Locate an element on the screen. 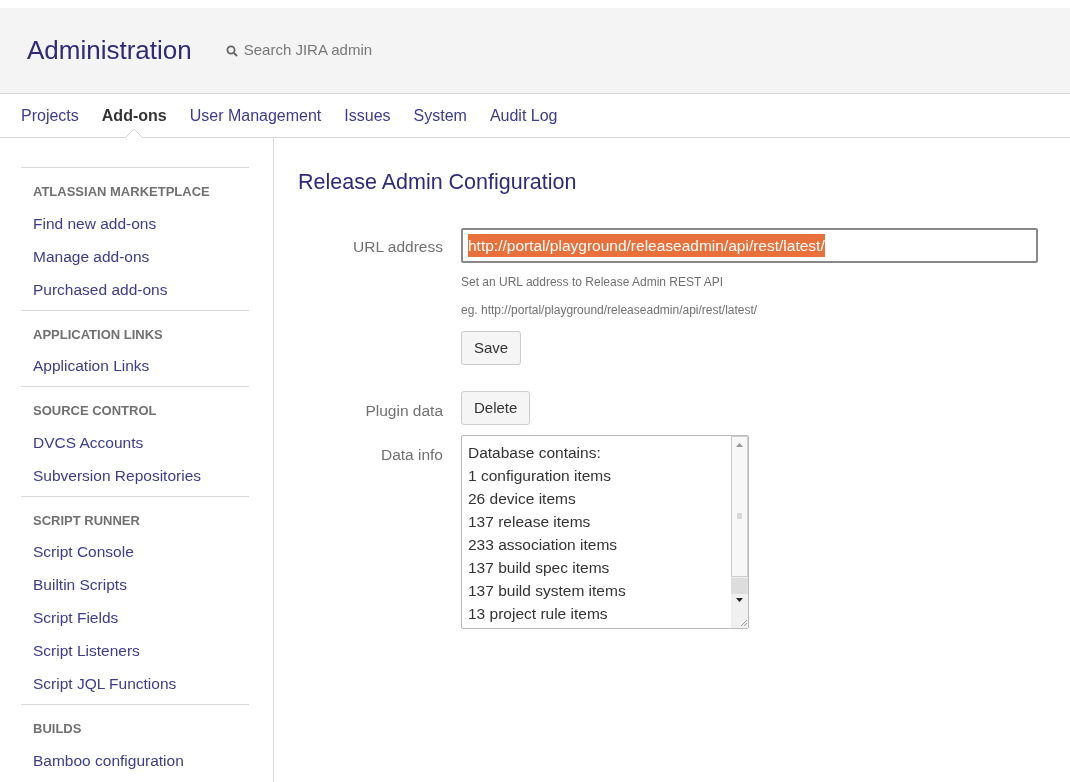  sidebar-link: Subversion Repositories is located at coordinates (135, 475).